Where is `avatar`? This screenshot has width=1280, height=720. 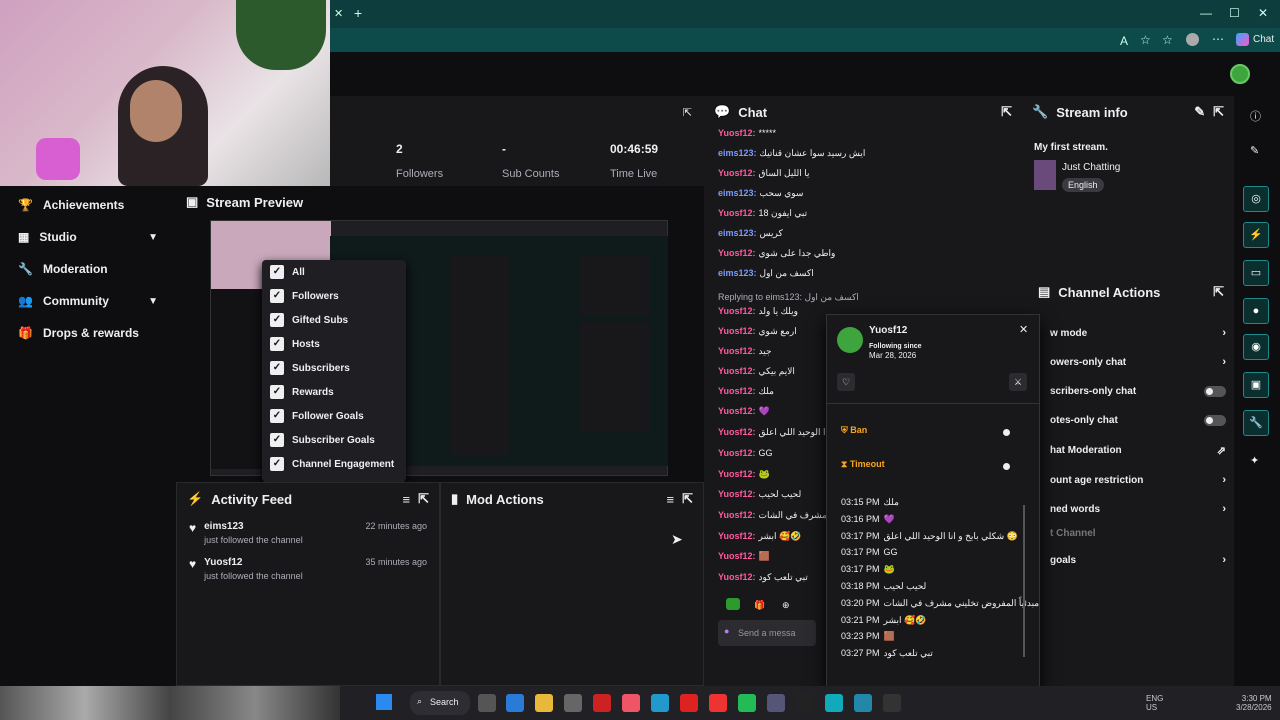 avatar is located at coordinates (1240, 74).